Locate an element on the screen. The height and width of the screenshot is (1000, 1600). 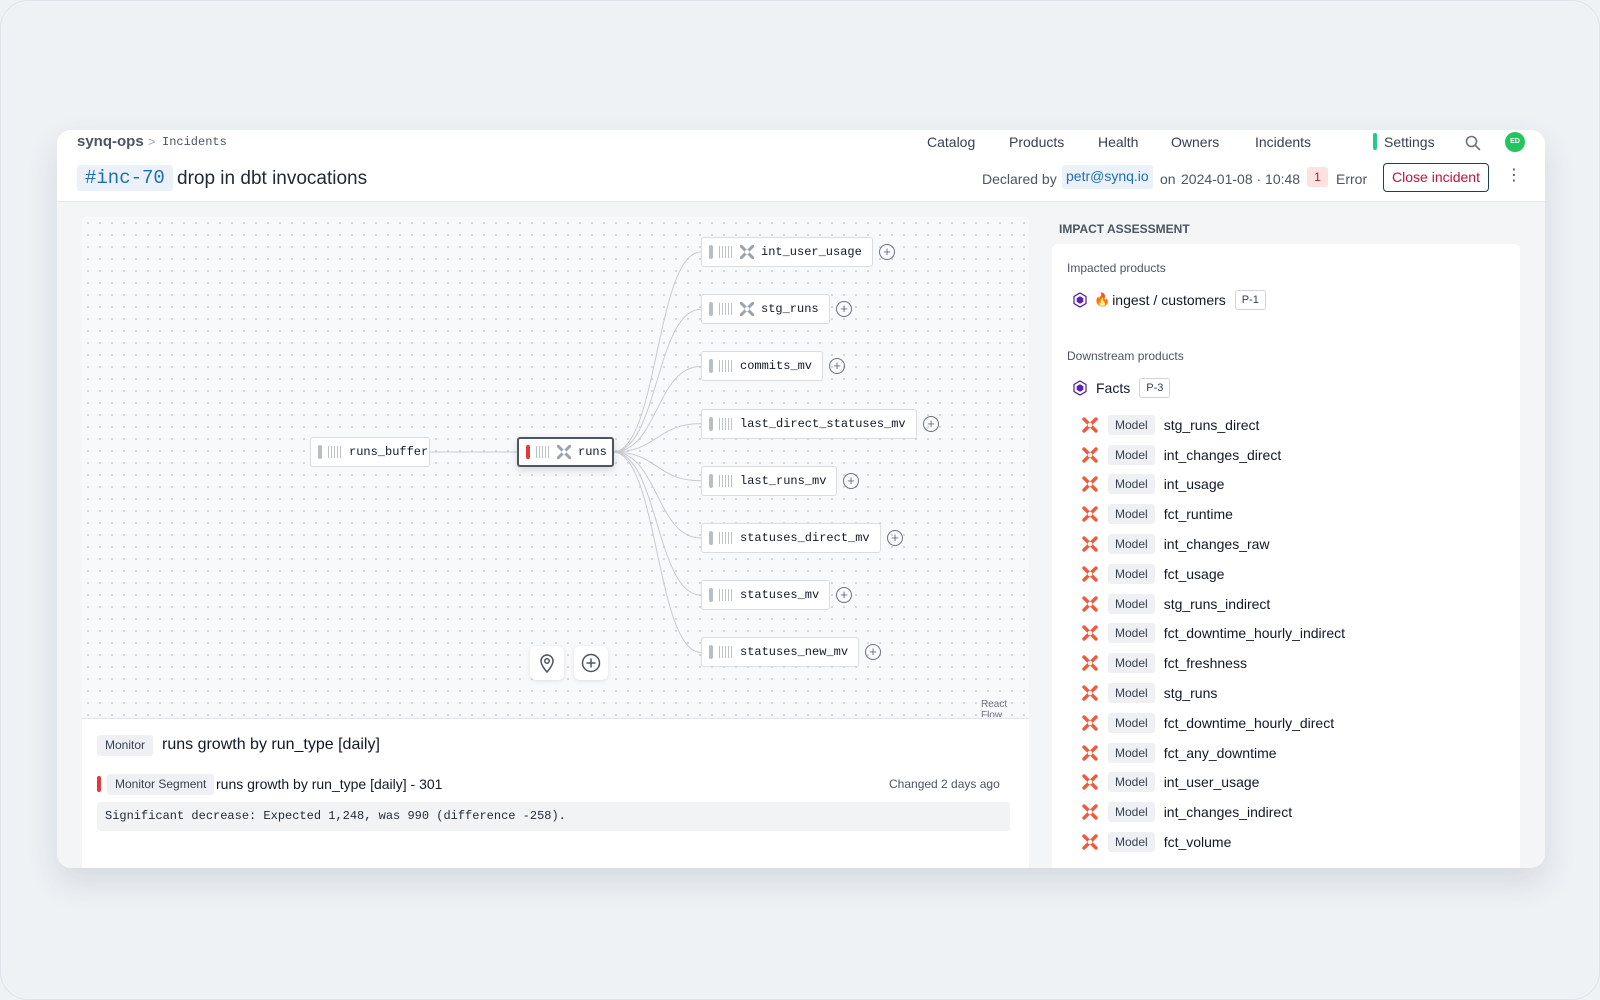
lineage-node-statuses-direct-mv: statuses_direct_mv is located at coordinates (791, 538).